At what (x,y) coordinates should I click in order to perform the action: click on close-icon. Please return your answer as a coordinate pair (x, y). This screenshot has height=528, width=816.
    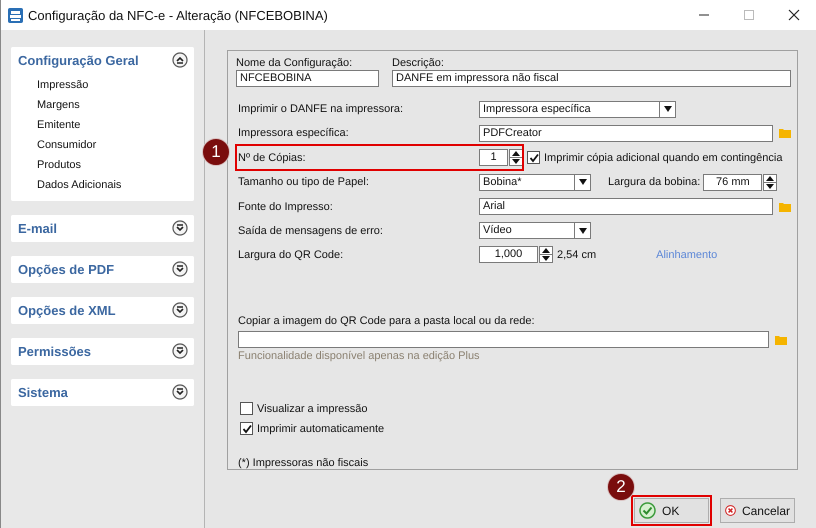
    Looking at the image, I should click on (794, 15).